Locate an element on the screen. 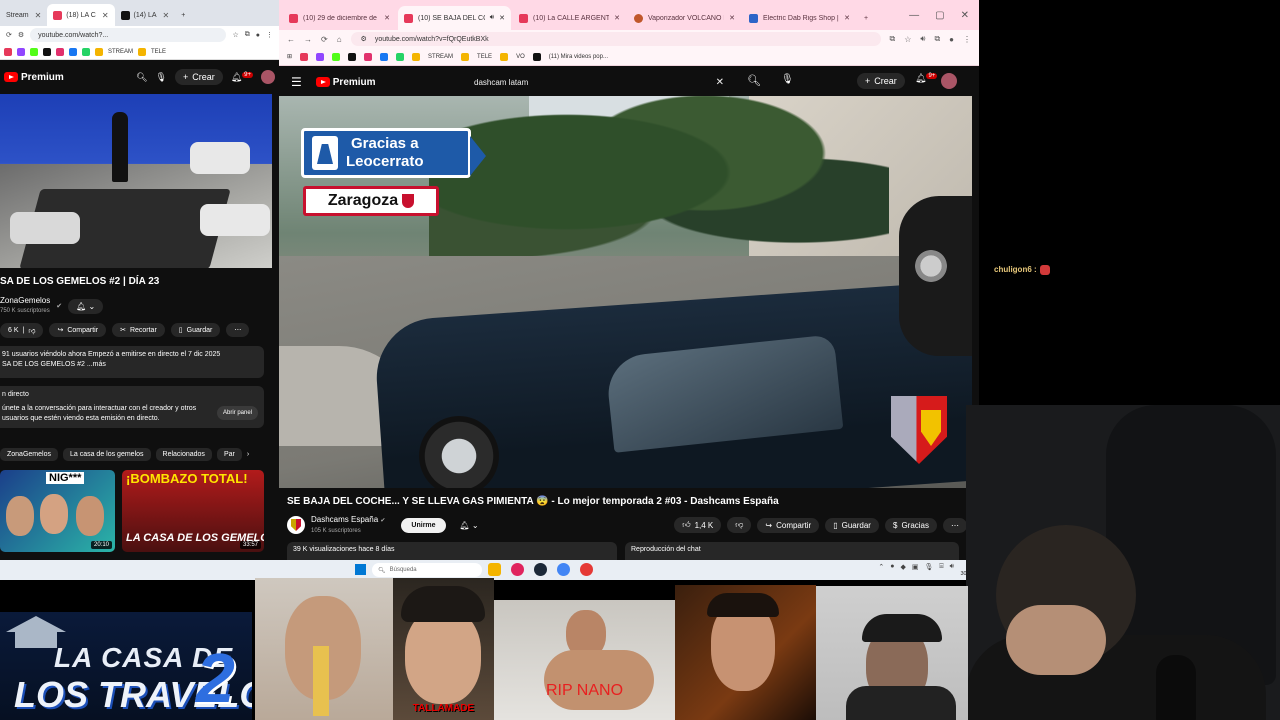 Image resolution: width=1280 pixels, height=720 pixels. bookmark-vo: VO is located at coordinates (520, 57).